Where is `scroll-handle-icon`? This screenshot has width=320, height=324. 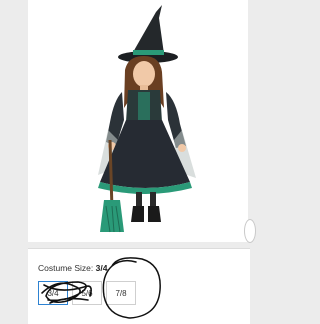 scroll-handle-icon is located at coordinates (250, 231).